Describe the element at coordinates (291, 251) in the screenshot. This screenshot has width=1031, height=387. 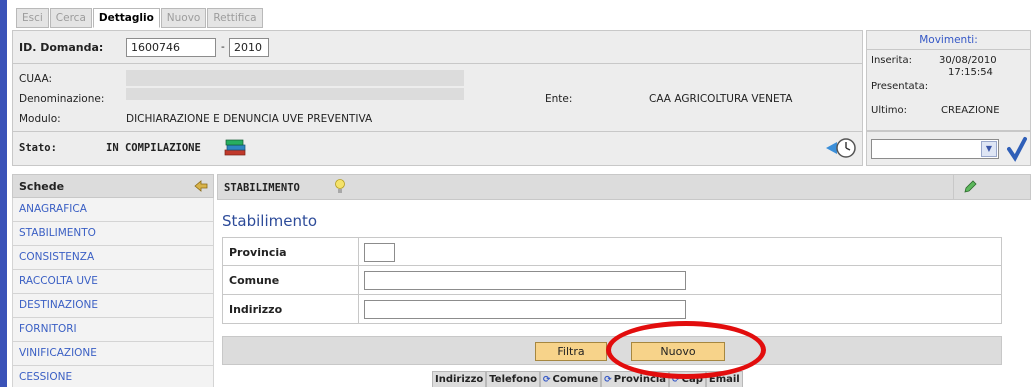
I see `provincia-label: Provincia` at that location.